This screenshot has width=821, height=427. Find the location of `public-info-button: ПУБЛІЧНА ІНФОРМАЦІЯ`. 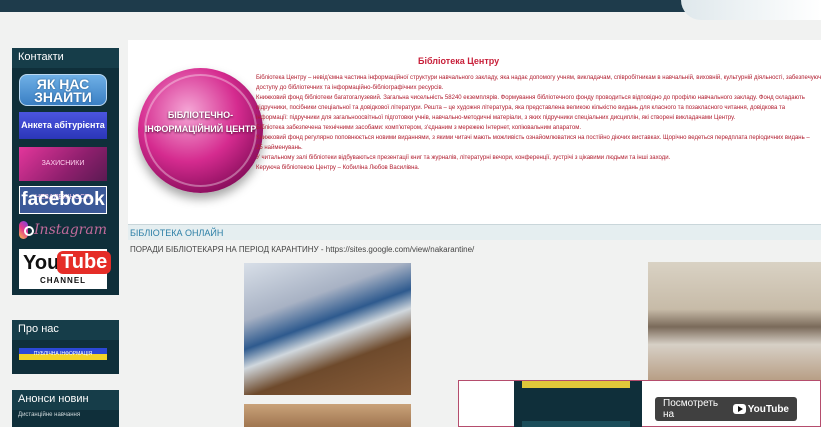

public-info-button: ПУБЛІЧНА ІНФОРМАЦІЯ is located at coordinates (63, 354).